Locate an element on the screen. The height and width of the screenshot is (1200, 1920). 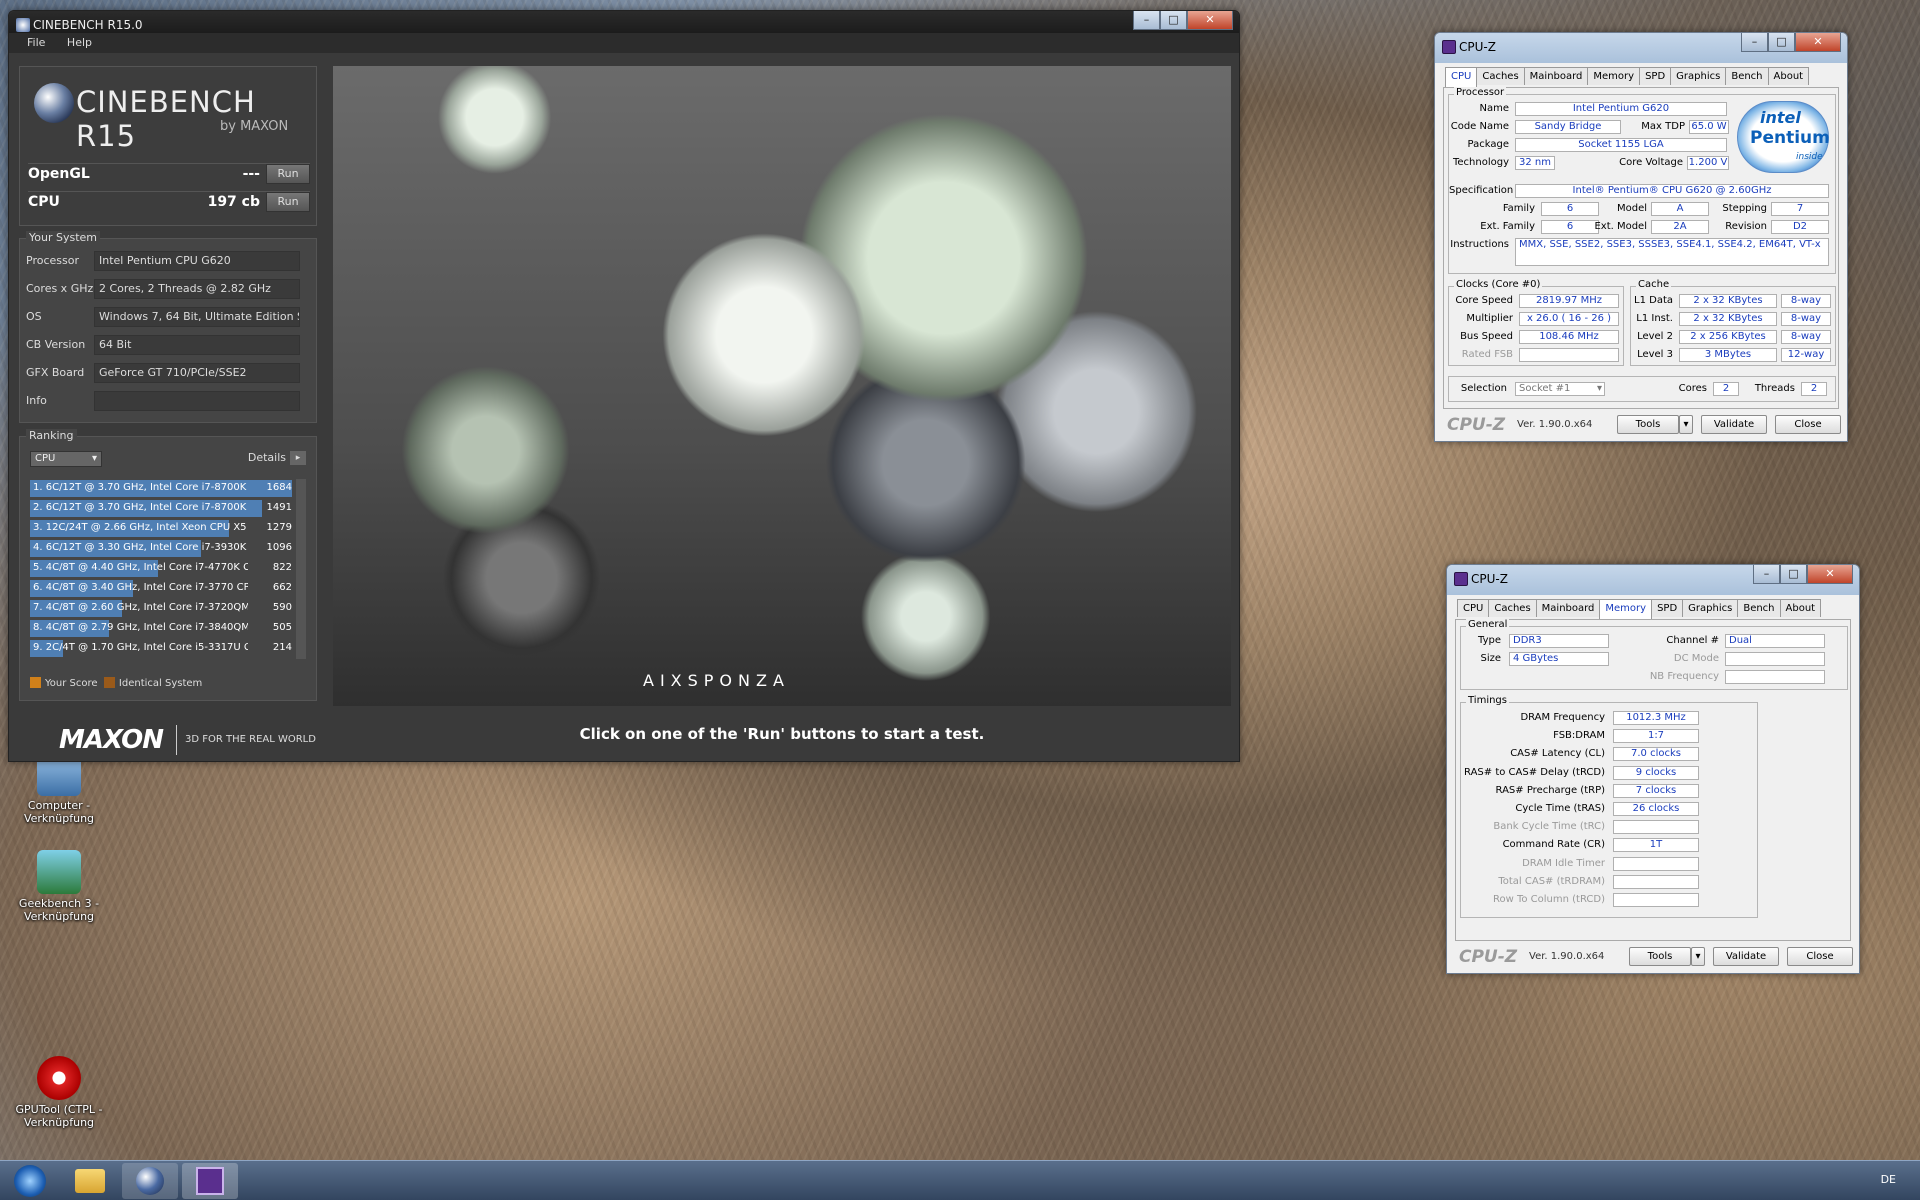
core-voltage-label: Core Voltage is located at coordinates (1651, 162).